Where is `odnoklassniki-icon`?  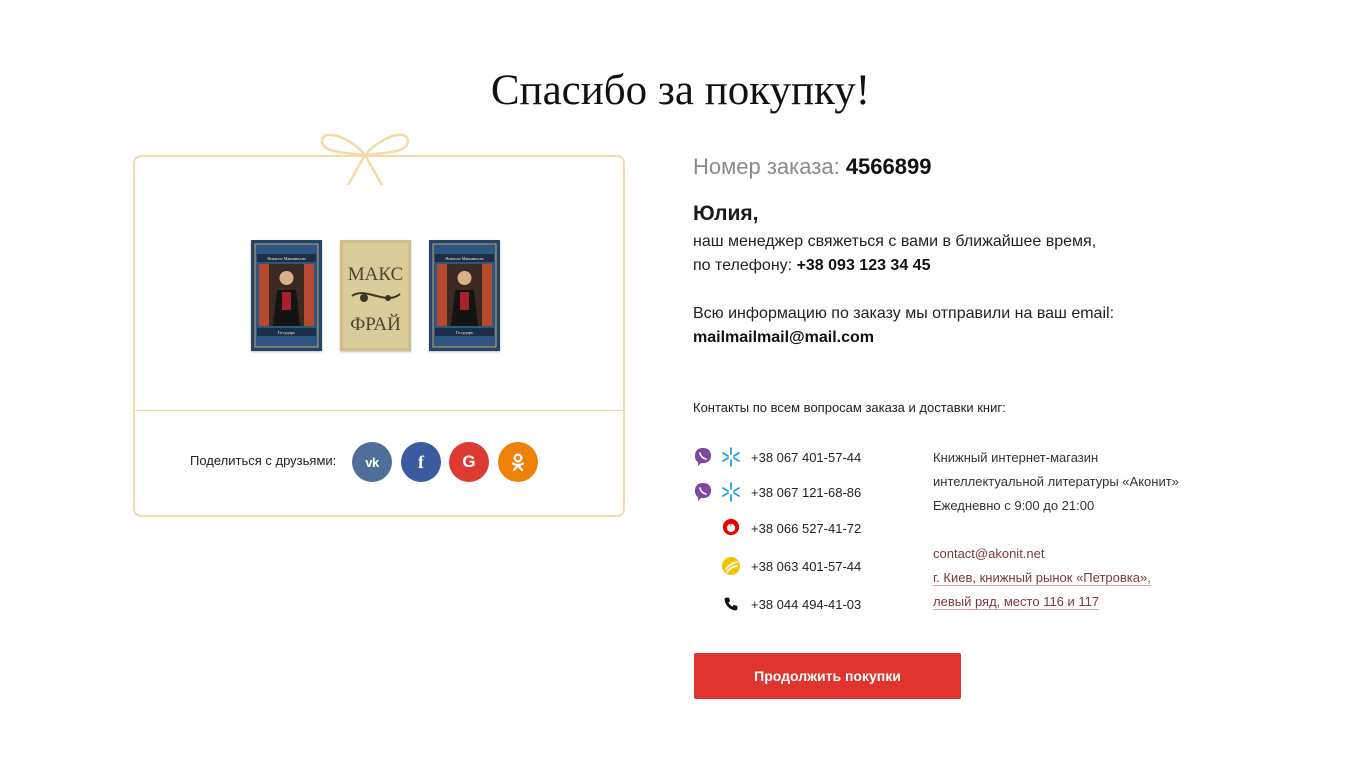
odnoklassniki-icon is located at coordinates (518, 462).